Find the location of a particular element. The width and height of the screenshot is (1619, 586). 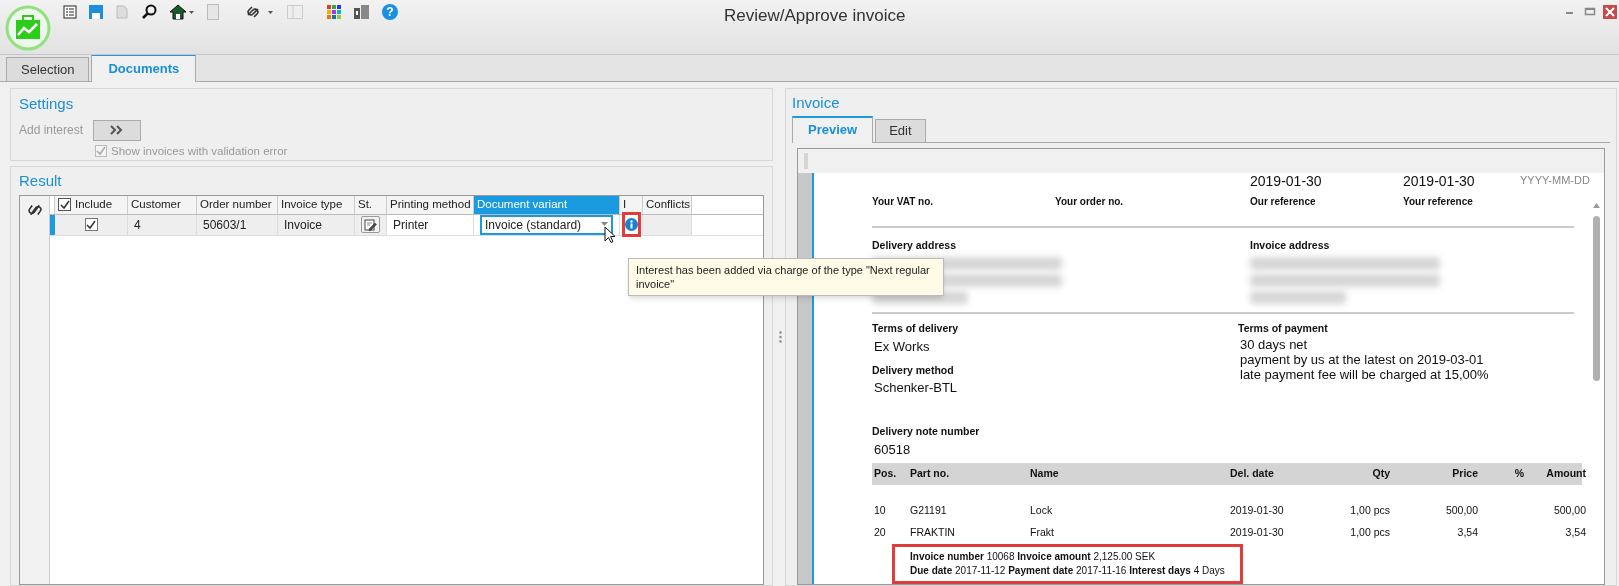

note-text: Due date 2017-11-12 Payment date 2017-11-16 Interest days 4 Days is located at coordinates (1067, 570).